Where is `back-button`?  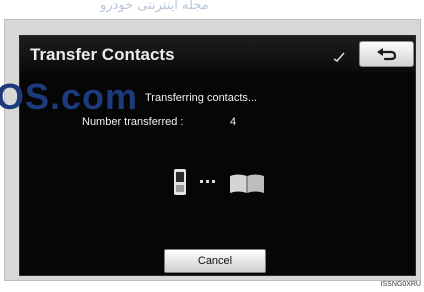
back-button is located at coordinates (386, 54).